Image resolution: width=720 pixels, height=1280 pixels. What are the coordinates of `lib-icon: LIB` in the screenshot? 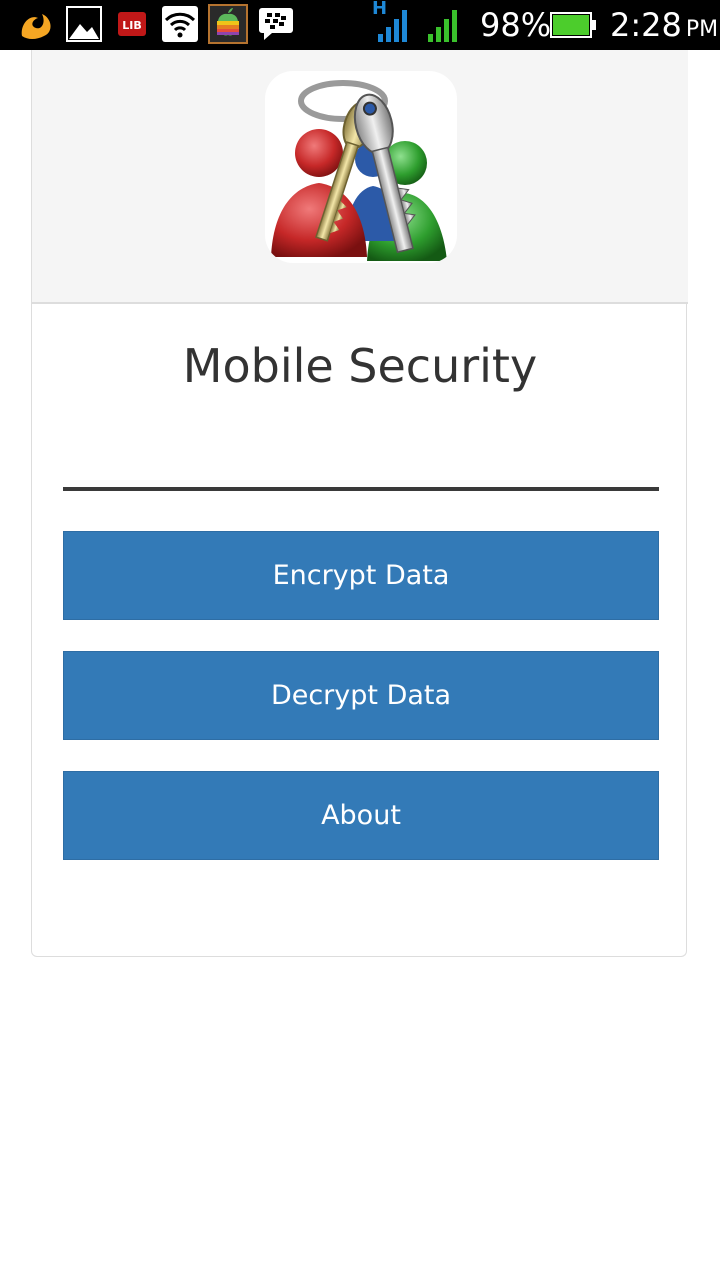 It's located at (132, 24).